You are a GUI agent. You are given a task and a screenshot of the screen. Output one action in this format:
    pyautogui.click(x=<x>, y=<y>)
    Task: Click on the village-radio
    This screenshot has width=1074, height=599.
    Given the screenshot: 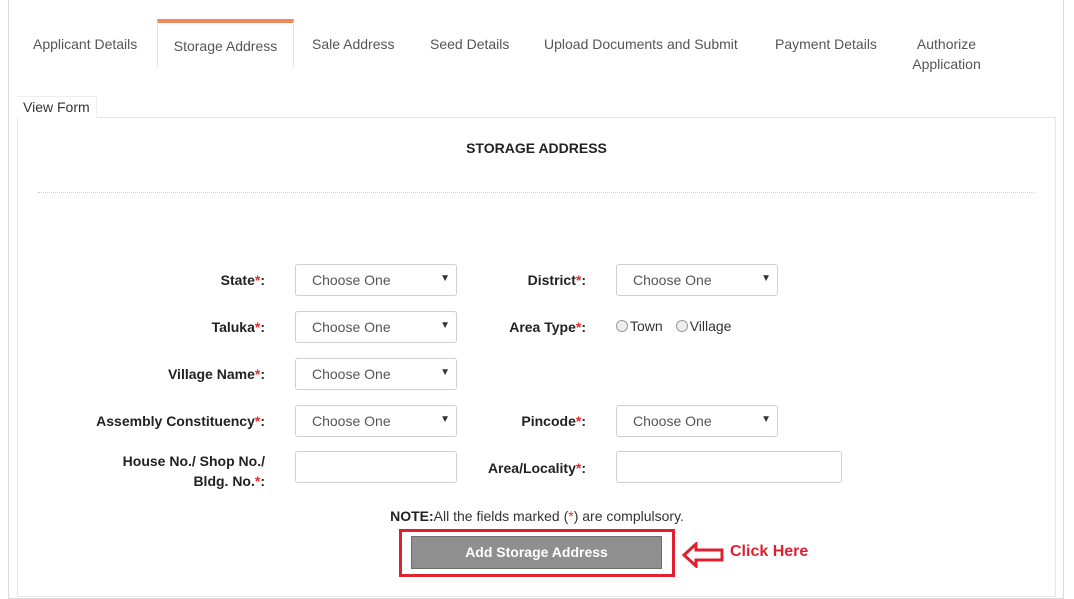 What is the action you would take?
    pyautogui.click(x=681, y=326)
    